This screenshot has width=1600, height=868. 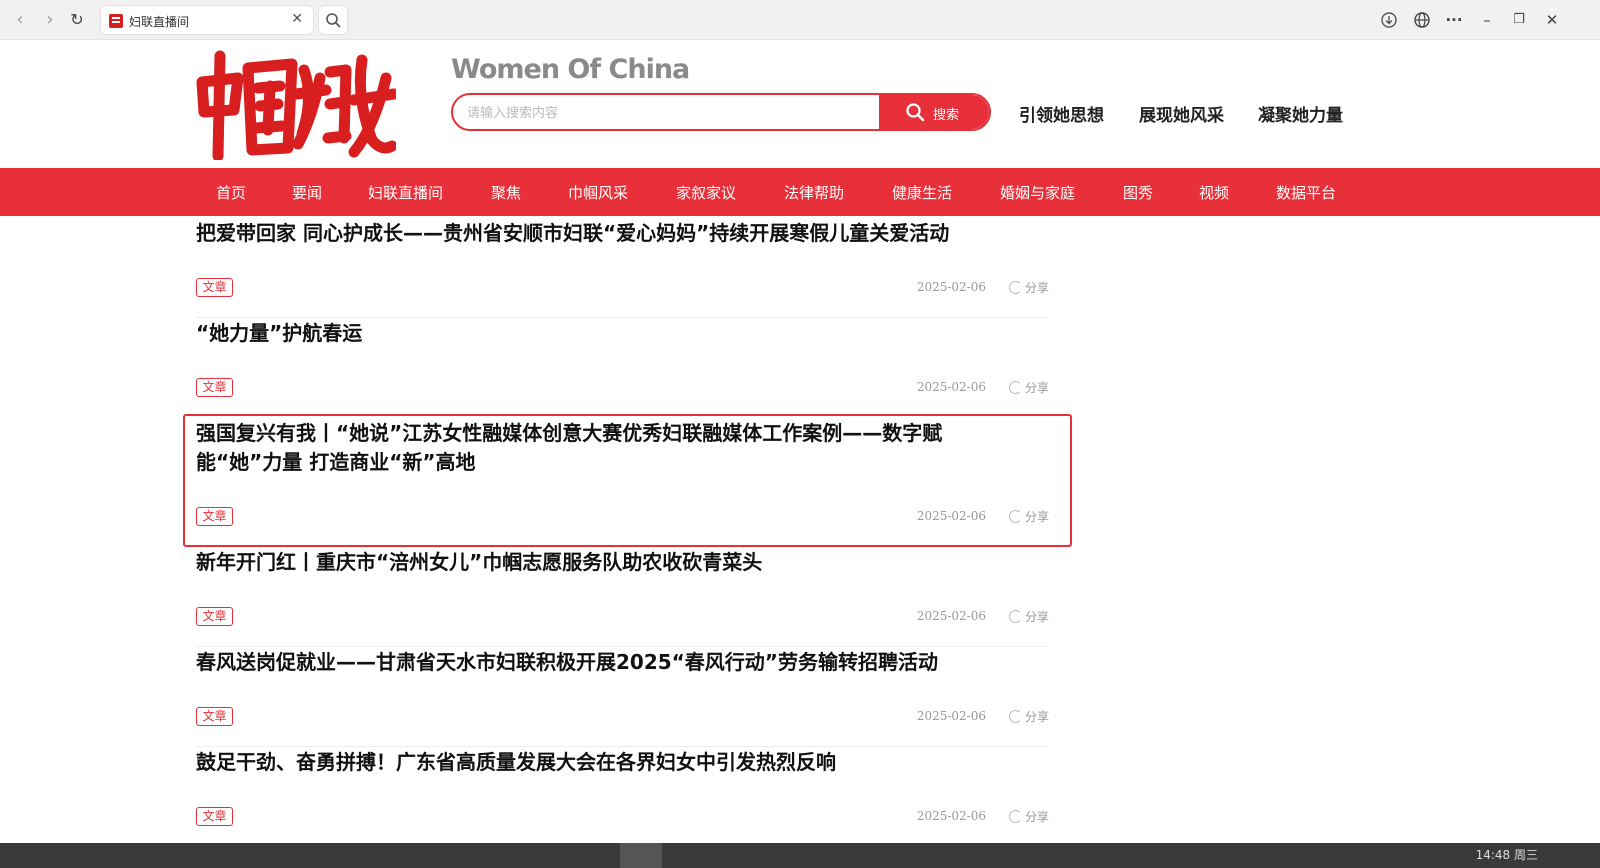 I want to click on nav-item-marriage: 婚姻与家庭, so click(x=1037, y=192).